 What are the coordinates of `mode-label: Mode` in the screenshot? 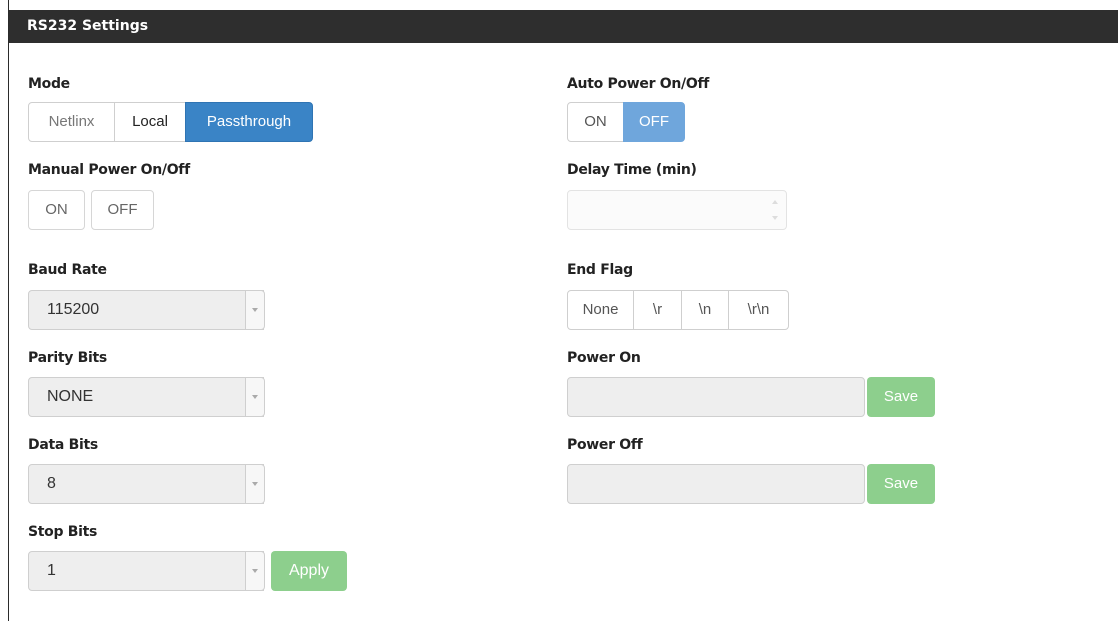 It's located at (49, 84).